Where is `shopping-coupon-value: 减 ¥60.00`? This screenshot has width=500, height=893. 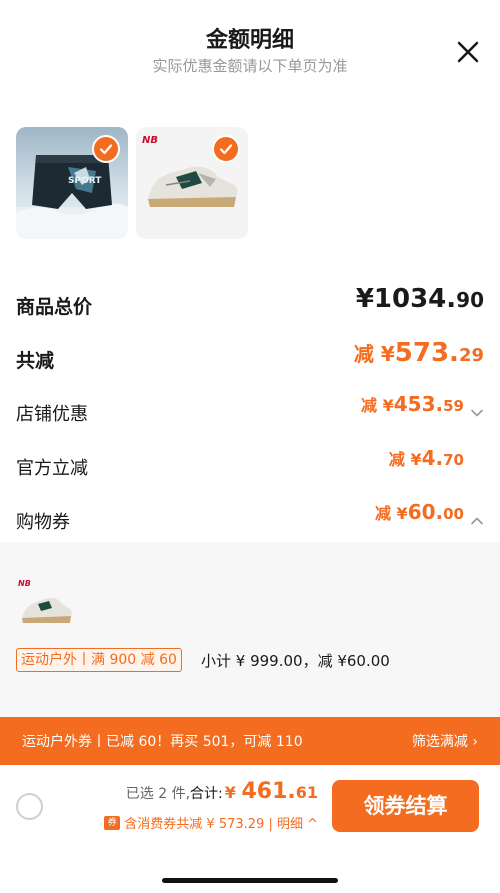 shopping-coupon-value: 减 ¥60.00 is located at coordinates (429, 520).